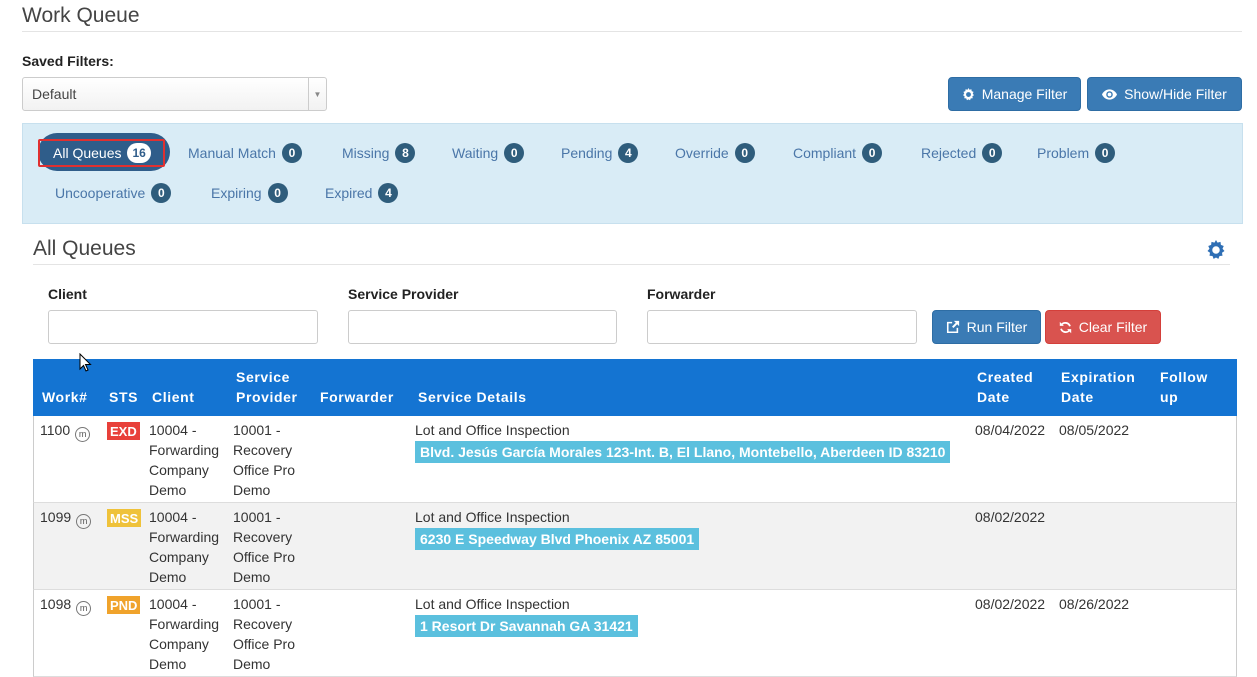  Describe the element at coordinates (123, 431) in the screenshot. I see `status-code: EXD` at that location.